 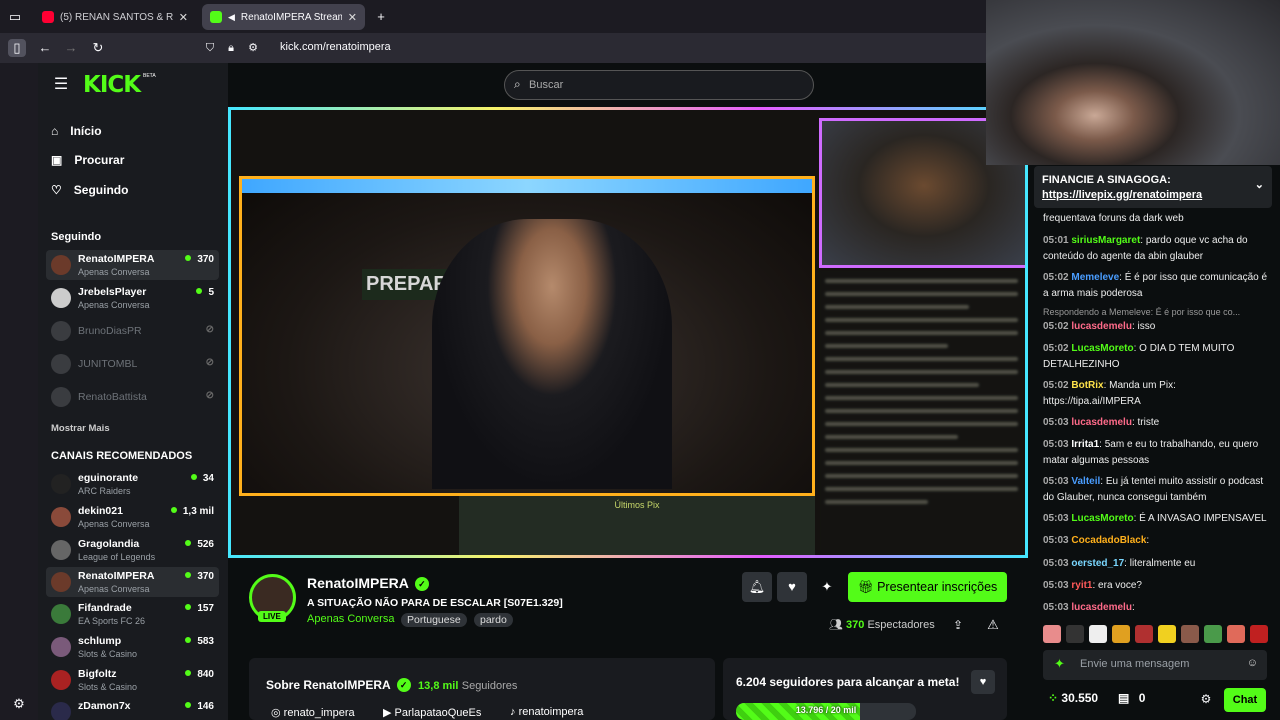 I want to click on new-tab-icon: +, so click(x=381, y=17).